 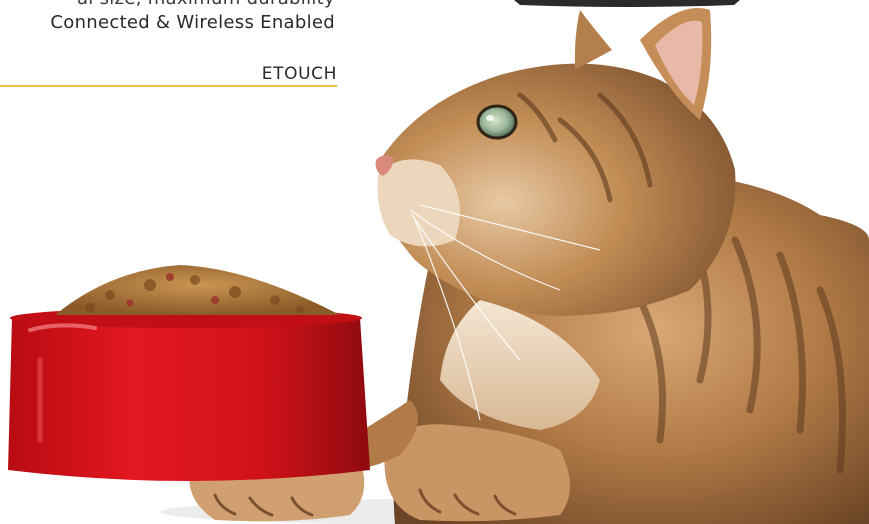 I want to click on brand-label: ETOUCH, so click(x=299, y=74).